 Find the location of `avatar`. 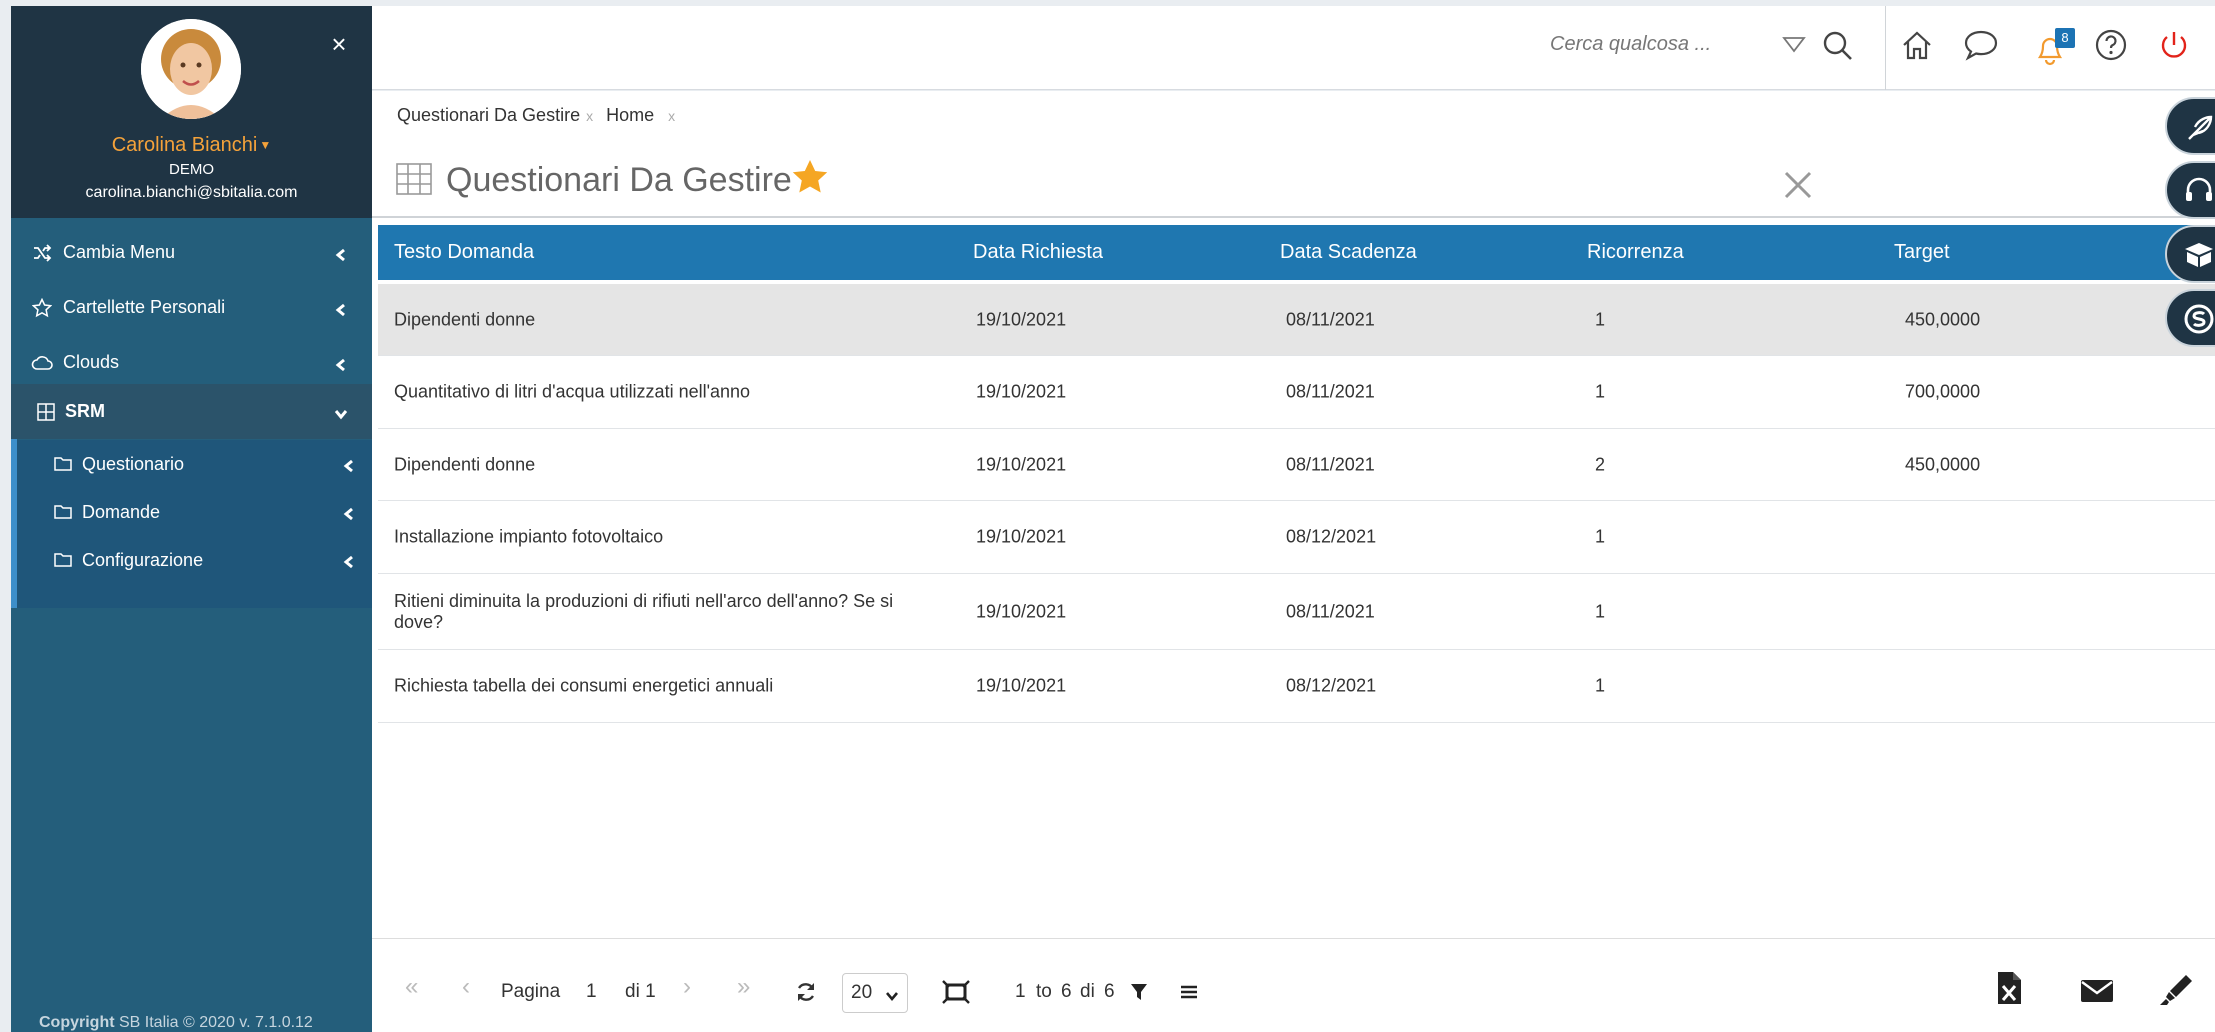

avatar is located at coordinates (191, 69).